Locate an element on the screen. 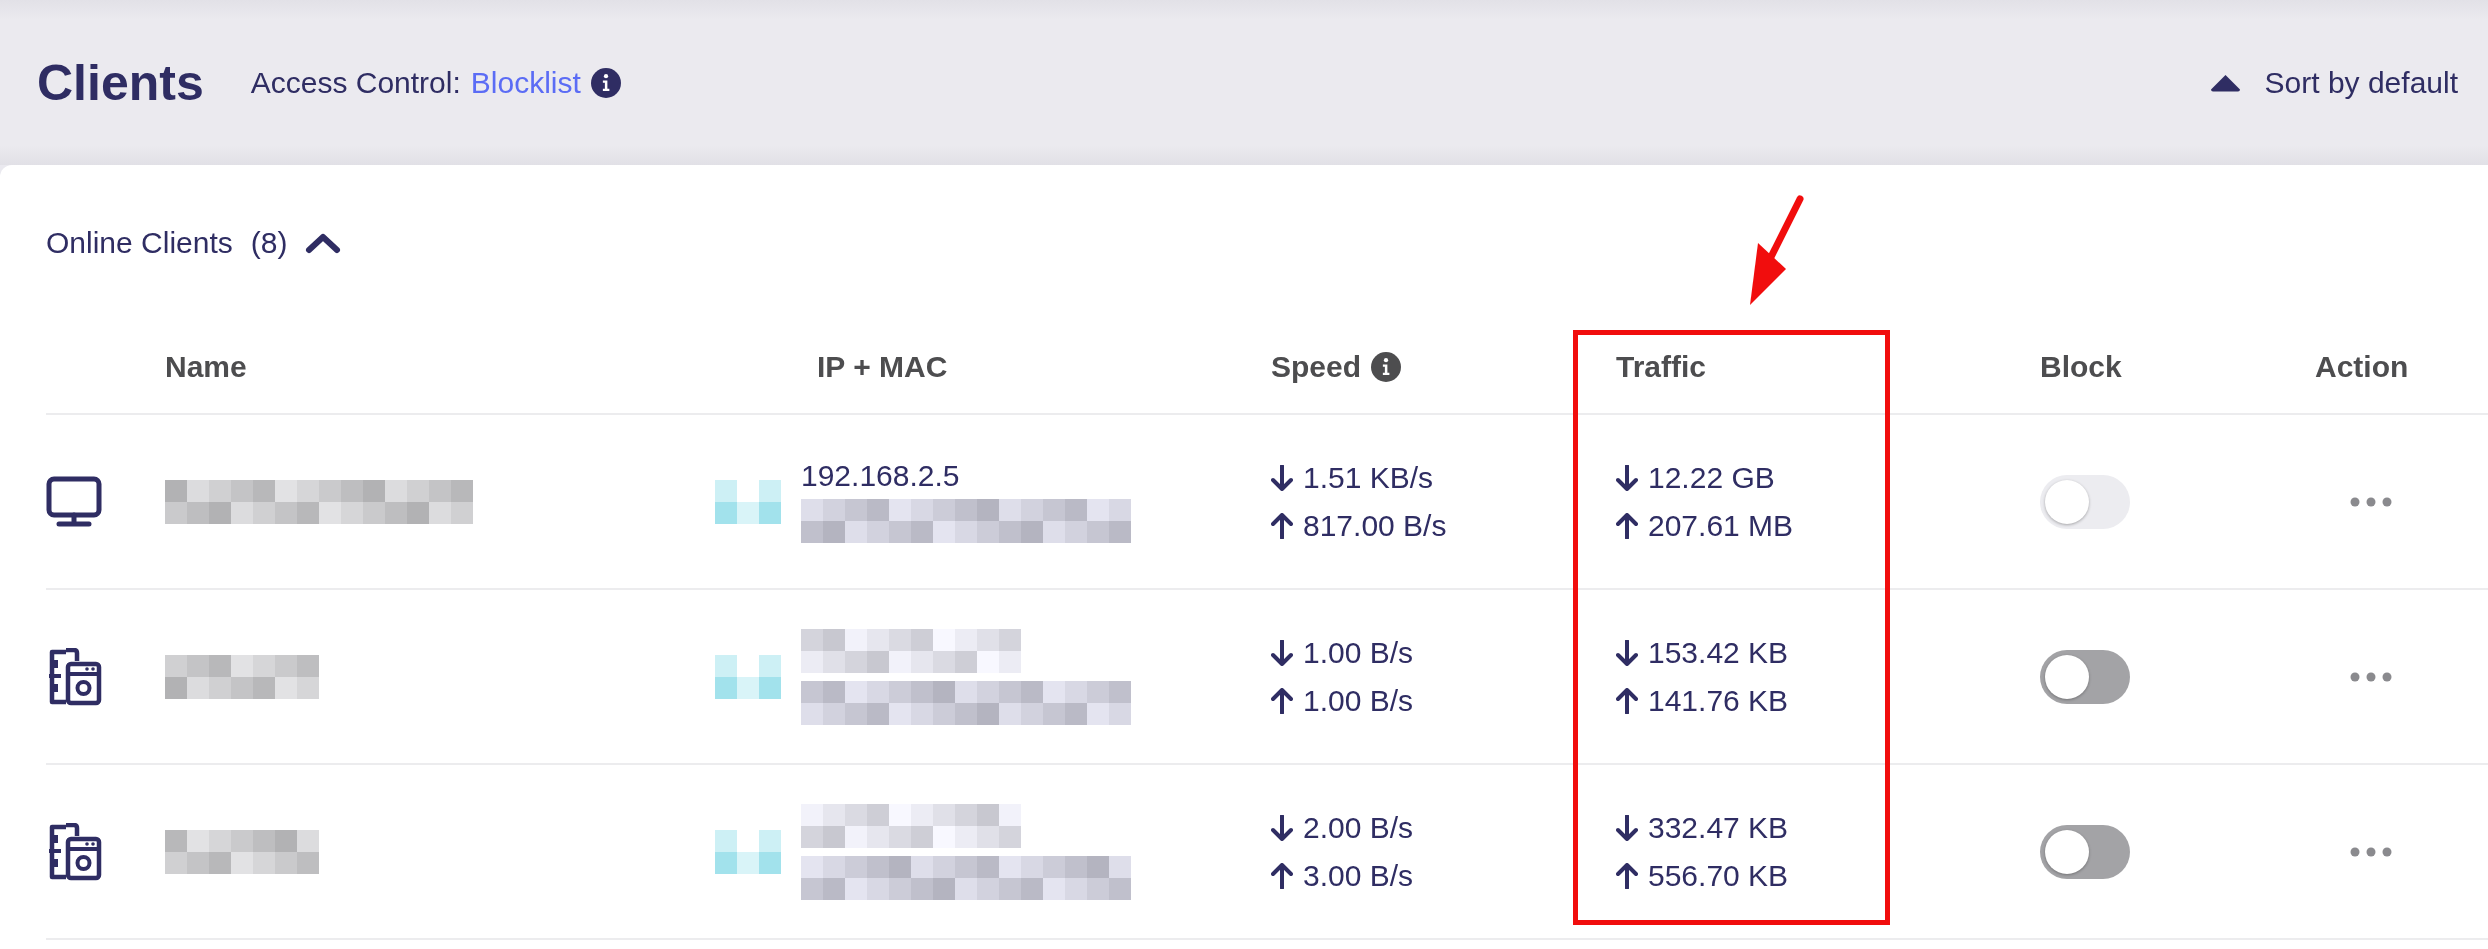  column-header: Block is located at coordinates (2081, 366).